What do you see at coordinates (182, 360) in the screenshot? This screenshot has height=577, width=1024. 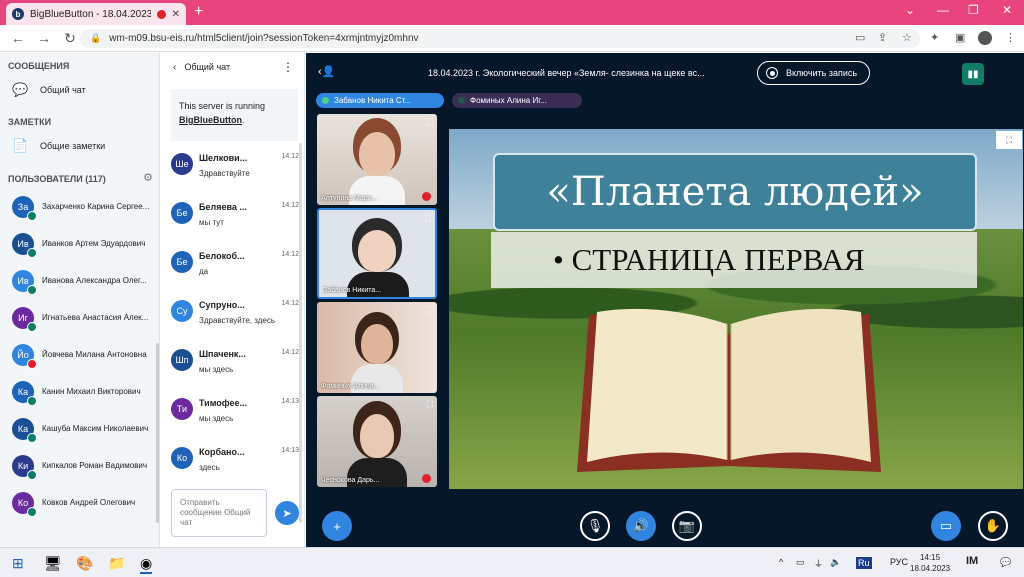 I see `avatar-initials: Шп` at bounding box center [182, 360].